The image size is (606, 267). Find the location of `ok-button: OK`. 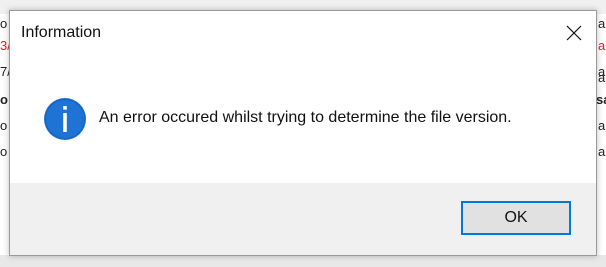

ok-button: OK is located at coordinates (516, 218).